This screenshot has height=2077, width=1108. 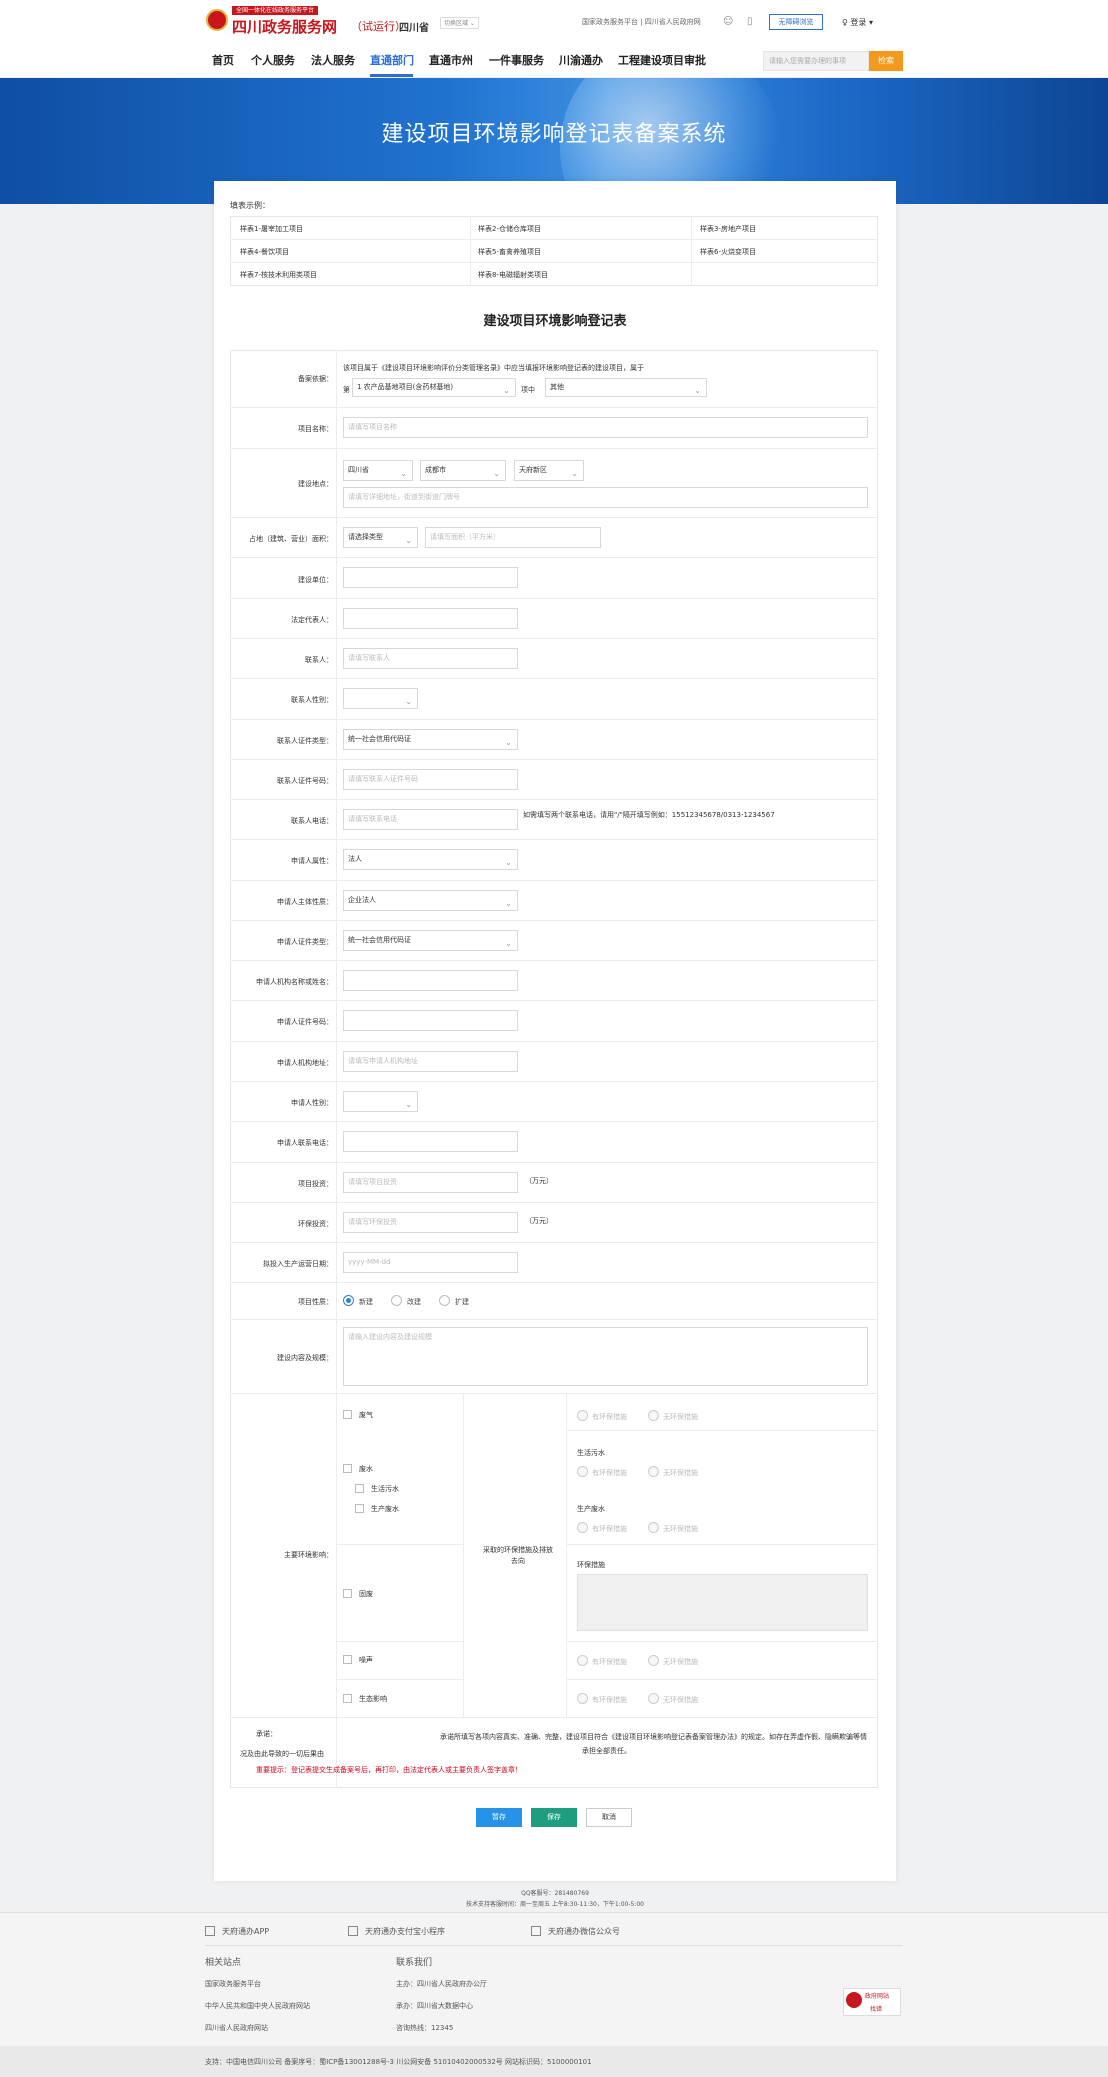 What do you see at coordinates (653, 1415) in the screenshot?
I see `gas-measure-no-radio` at bounding box center [653, 1415].